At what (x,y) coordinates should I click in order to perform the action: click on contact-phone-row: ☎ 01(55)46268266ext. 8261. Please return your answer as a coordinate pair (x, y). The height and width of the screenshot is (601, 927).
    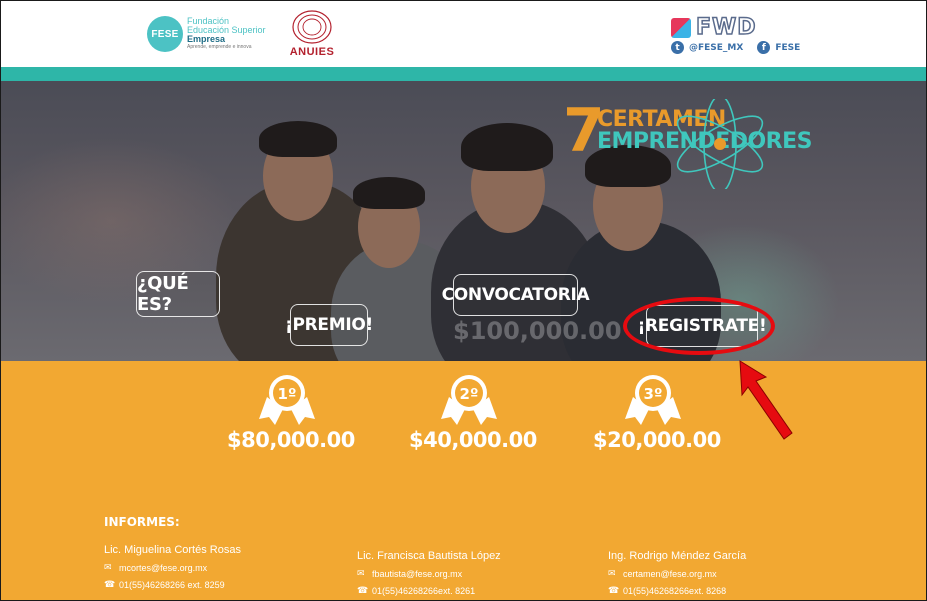
    Looking at the image, I should click on (429, 590).